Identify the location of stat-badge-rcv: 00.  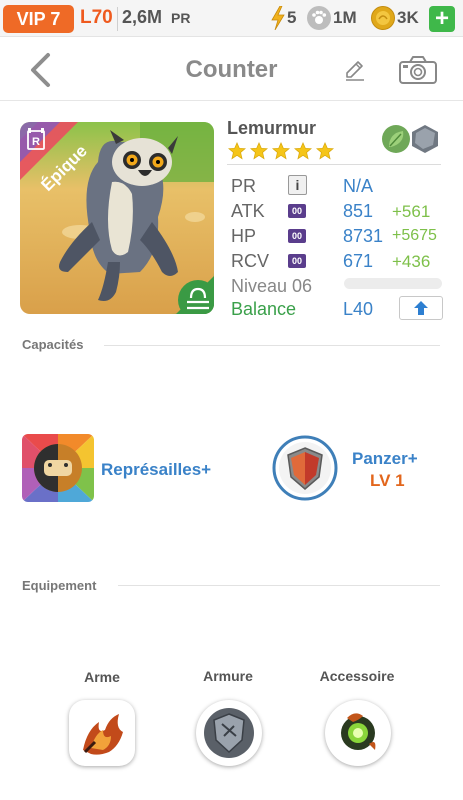
(297, 261).